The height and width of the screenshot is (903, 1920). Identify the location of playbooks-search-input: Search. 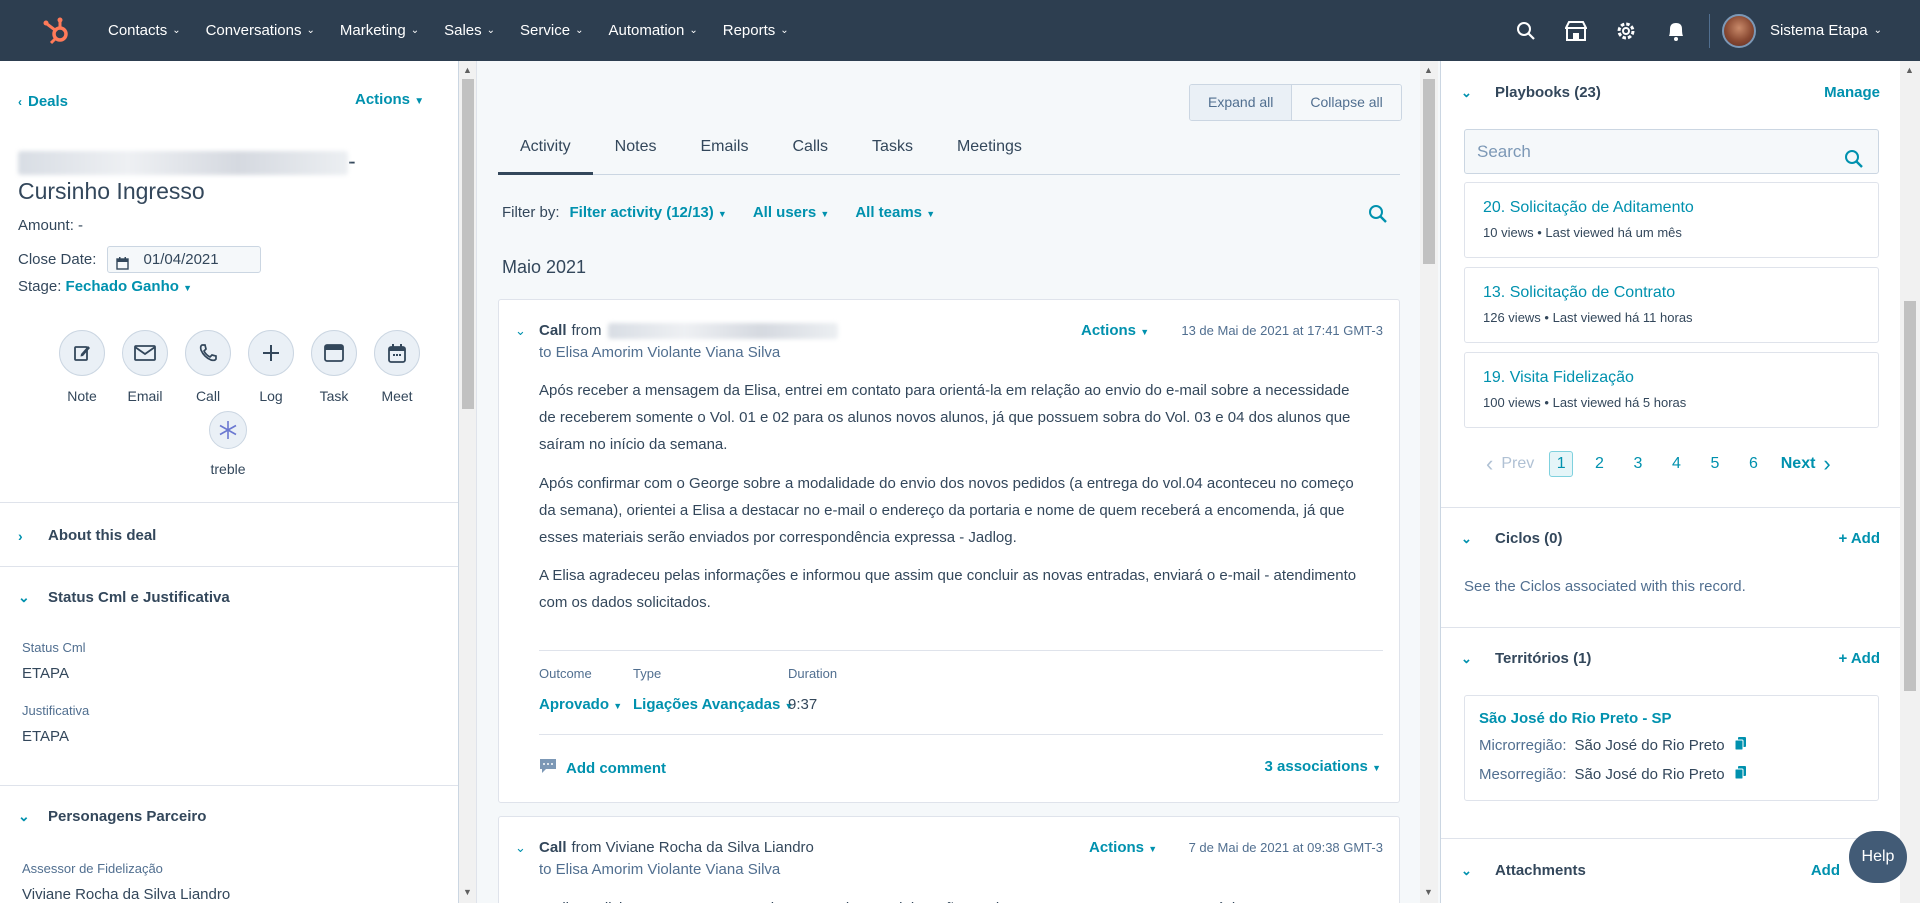
(1671, 151).